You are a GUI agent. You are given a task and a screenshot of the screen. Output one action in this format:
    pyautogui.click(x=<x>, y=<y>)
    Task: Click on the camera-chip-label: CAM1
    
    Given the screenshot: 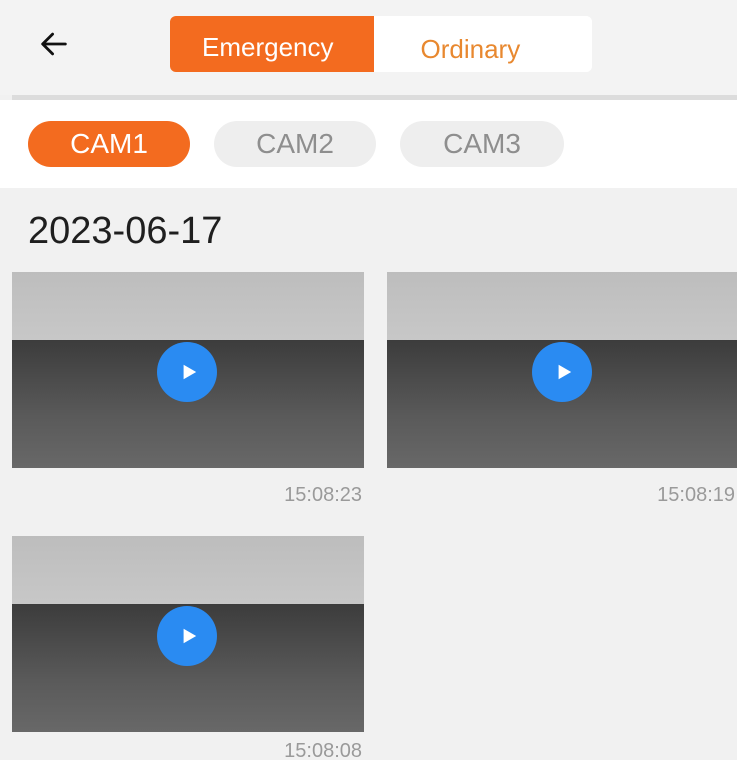 What is the action you would take?
    pyautogui.click(x=109, y=143)
    